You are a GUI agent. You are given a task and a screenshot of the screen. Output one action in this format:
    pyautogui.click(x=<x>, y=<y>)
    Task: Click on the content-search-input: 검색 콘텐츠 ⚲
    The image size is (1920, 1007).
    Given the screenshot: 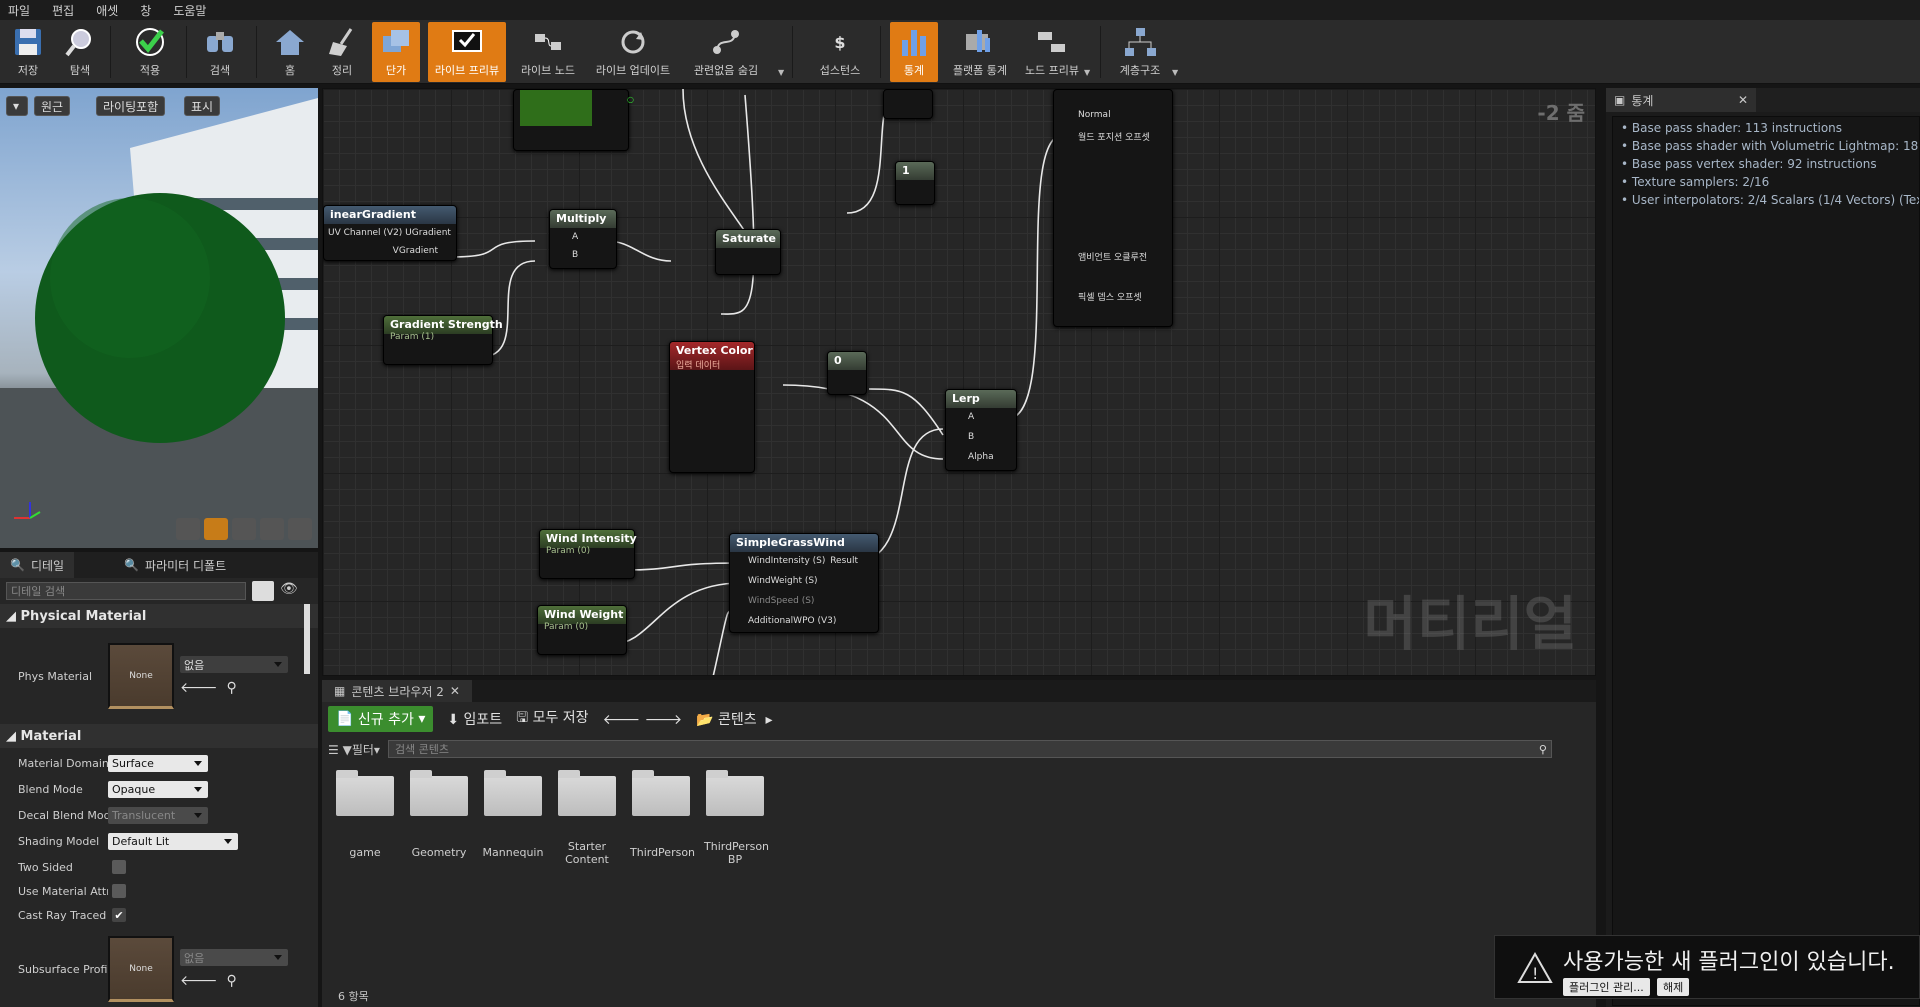 What is the action you would take?
    pyautogui.click(x=969, y=749)
    